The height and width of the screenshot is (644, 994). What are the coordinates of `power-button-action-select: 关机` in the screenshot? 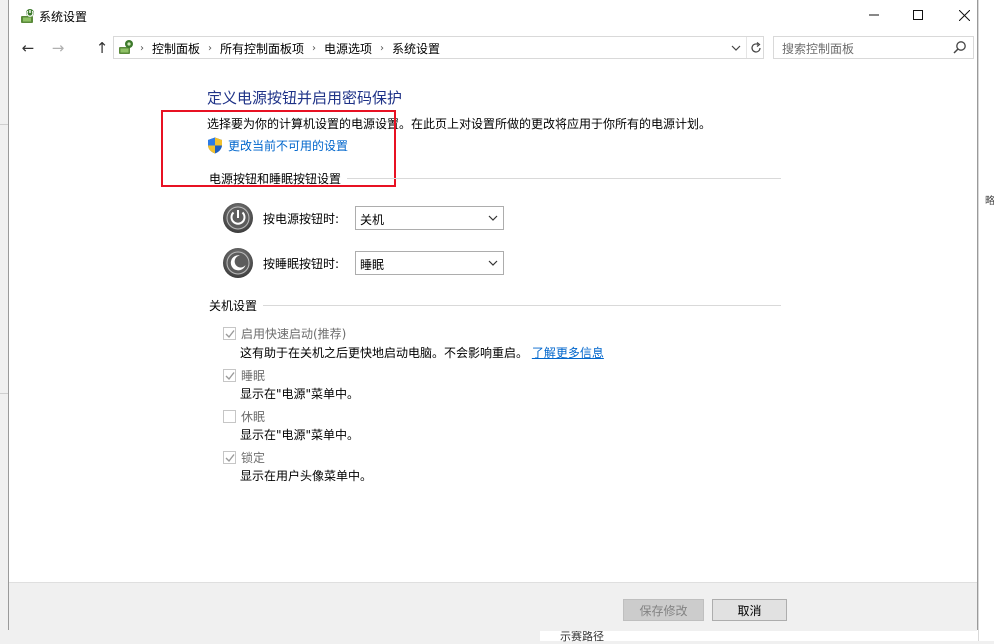 It's located at (429, 218).